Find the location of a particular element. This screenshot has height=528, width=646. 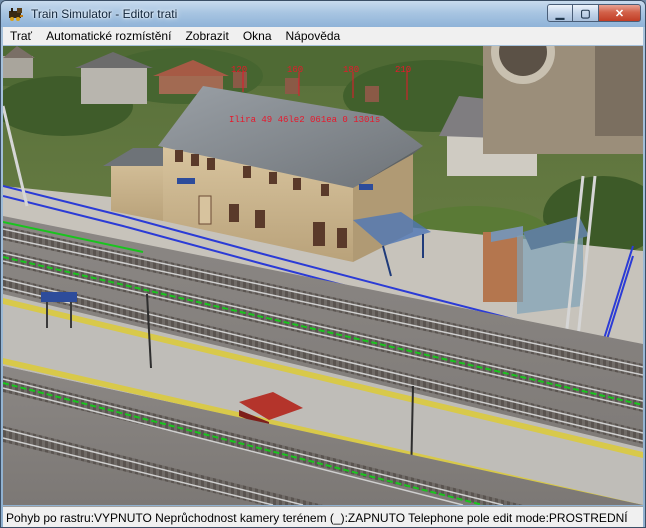

title-bar: Train Simulator - Editor trati ▁ ▢ ✕ is located at coordinates (323, 14).